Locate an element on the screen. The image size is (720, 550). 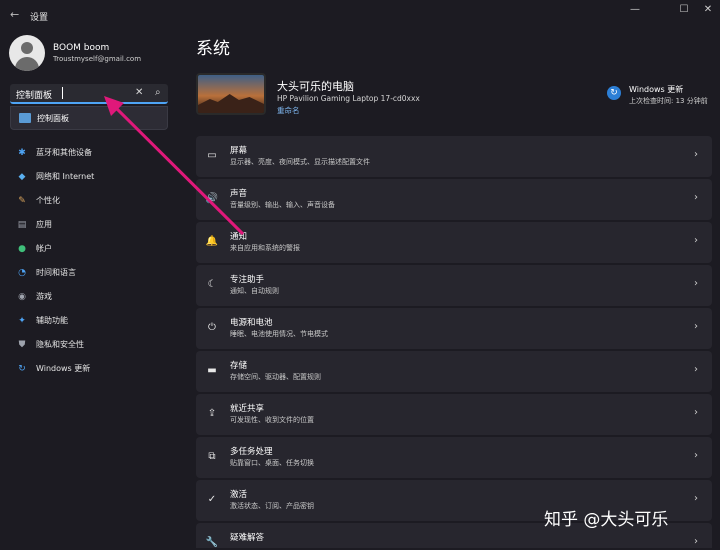
annotation-arrow is located at coordinates (174, 166).